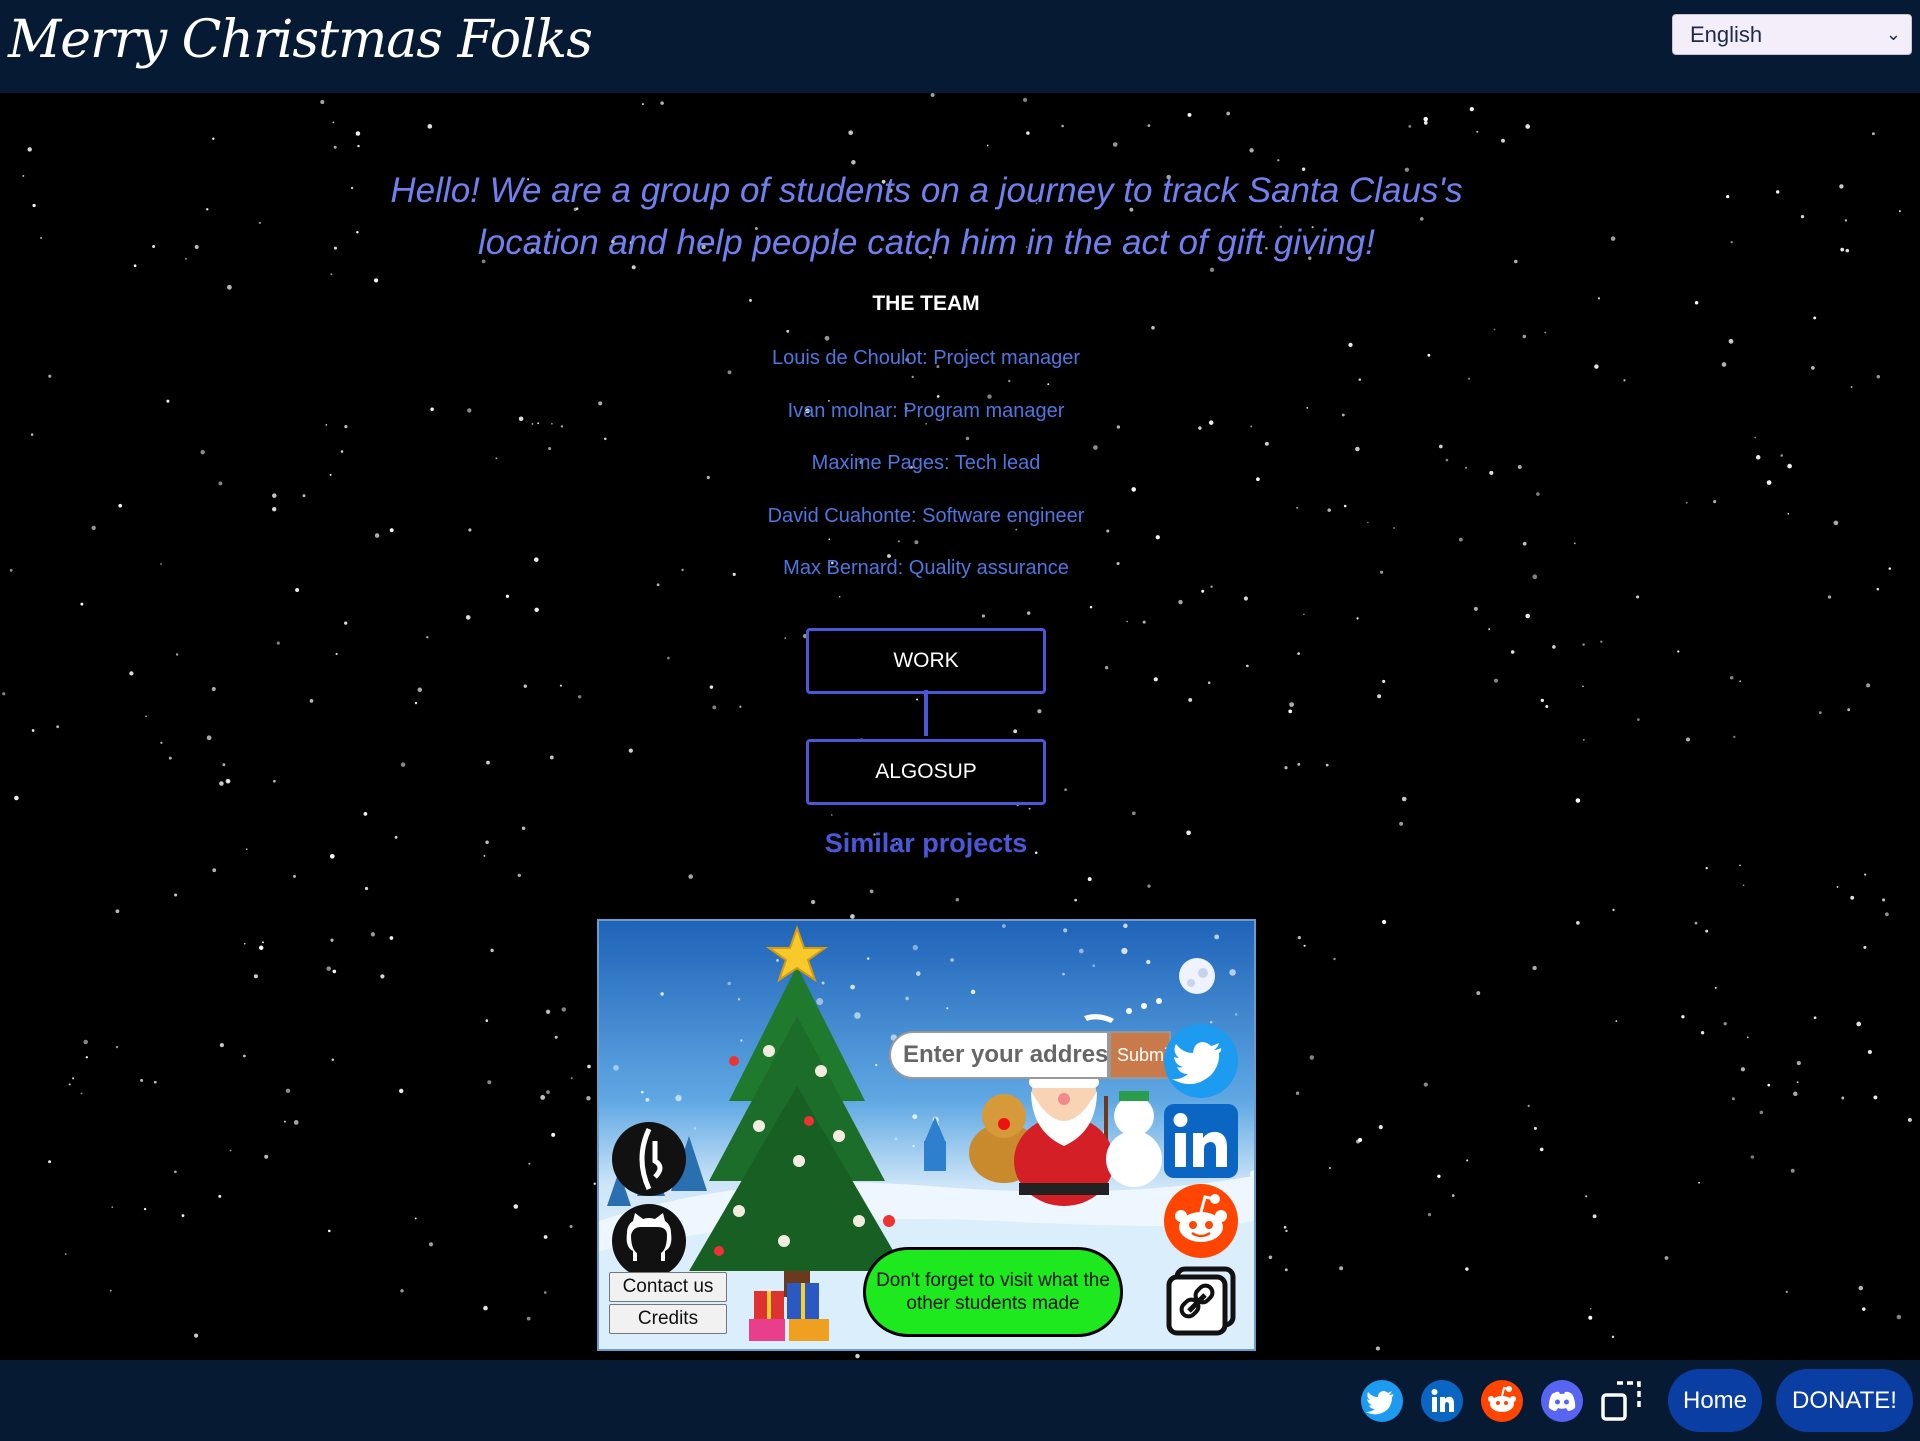 The height and width of the screenshot is (1441, 1920). I want to click on team-member: Louis de Choulot: Project manager, so click(926, 358).